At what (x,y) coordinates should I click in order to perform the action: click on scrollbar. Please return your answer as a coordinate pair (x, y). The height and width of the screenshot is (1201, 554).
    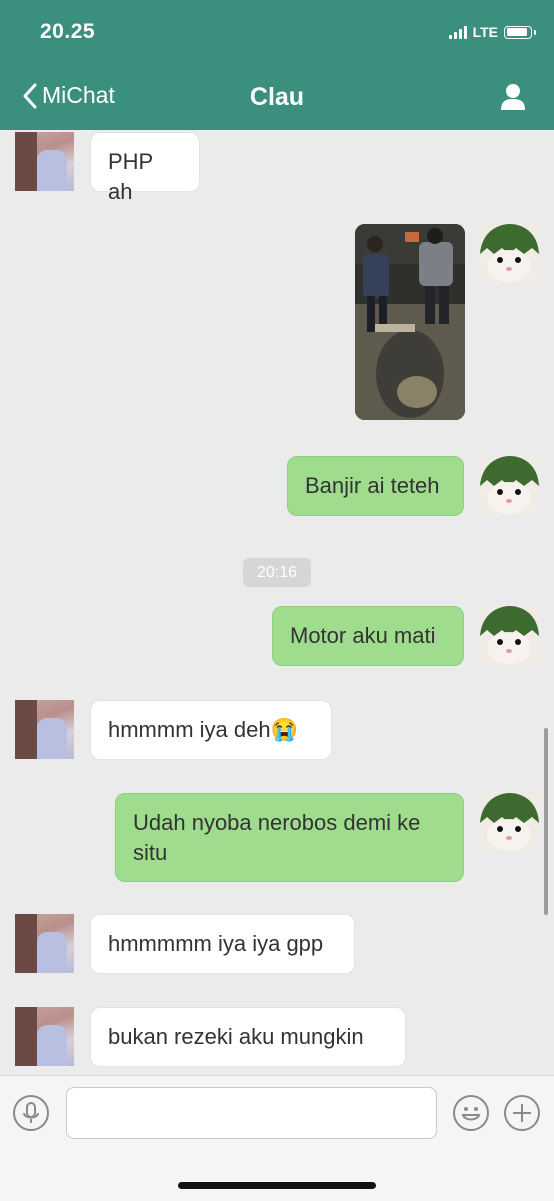
    Looking at the image, I should click on (546, 821).